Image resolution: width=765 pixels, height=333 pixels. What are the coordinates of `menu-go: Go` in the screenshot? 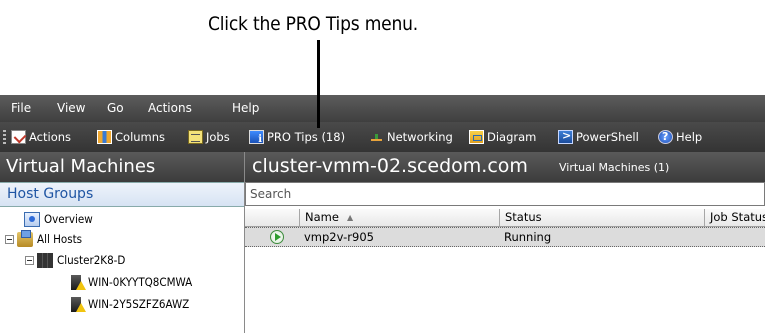 It's located at (115, 108).